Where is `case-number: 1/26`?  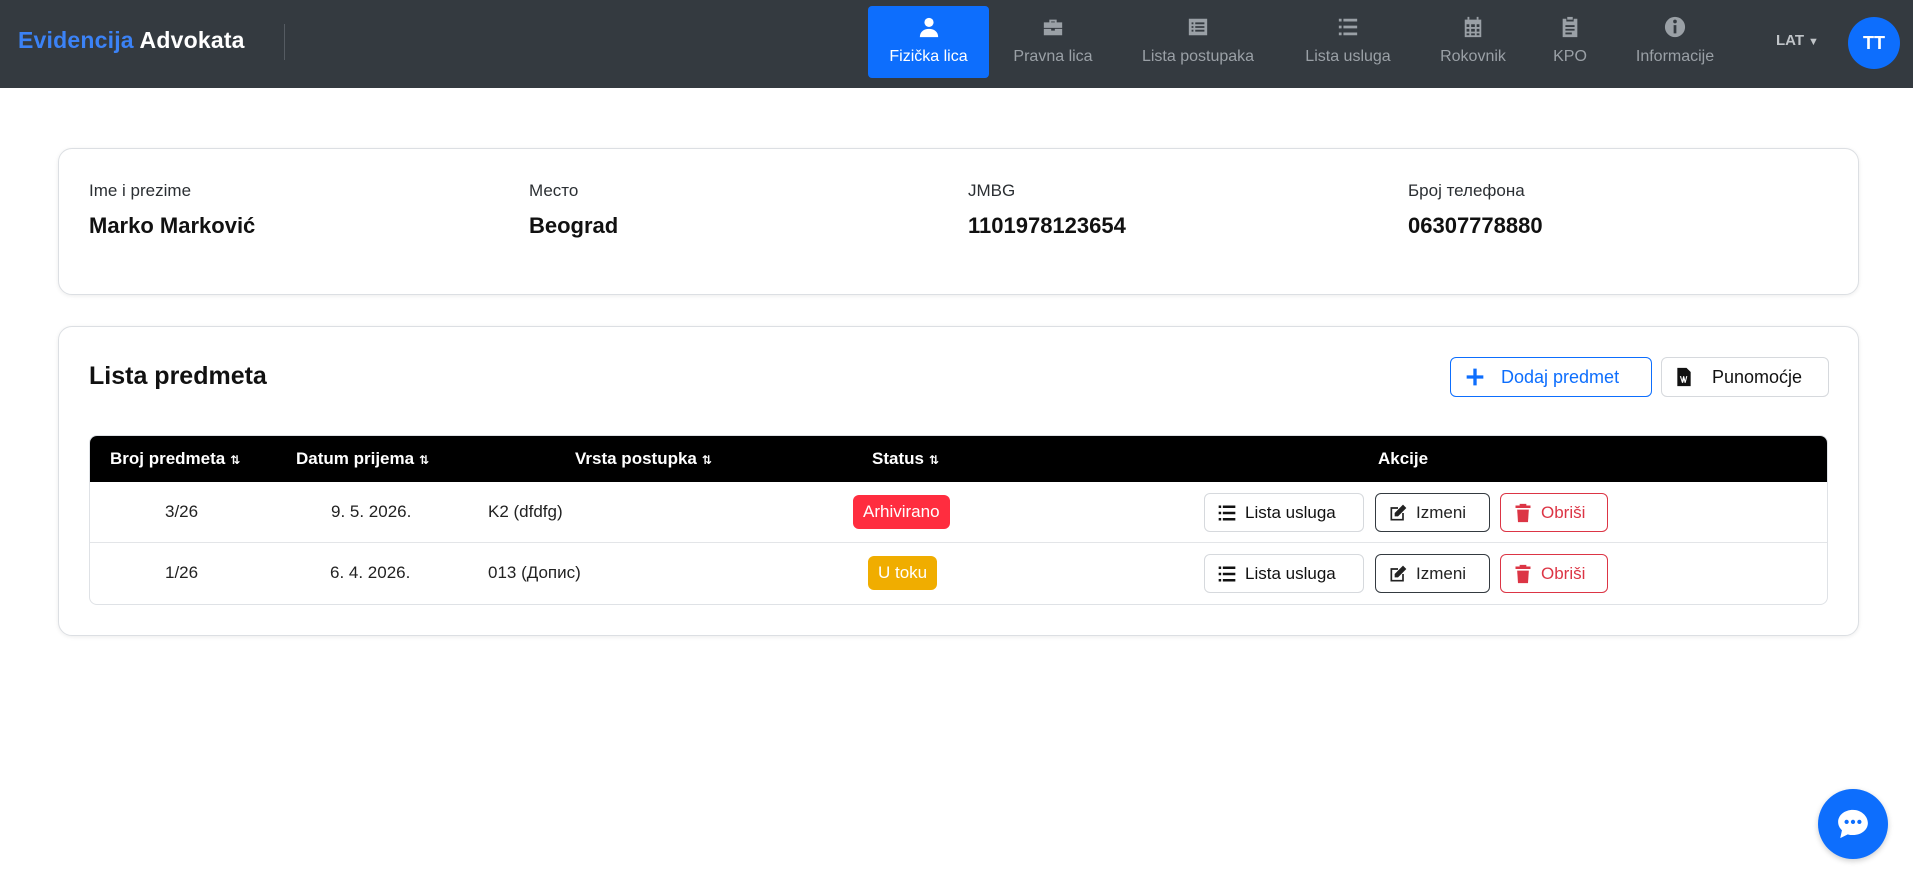
case-number: 1/26 is located at coordinates (182, 572).